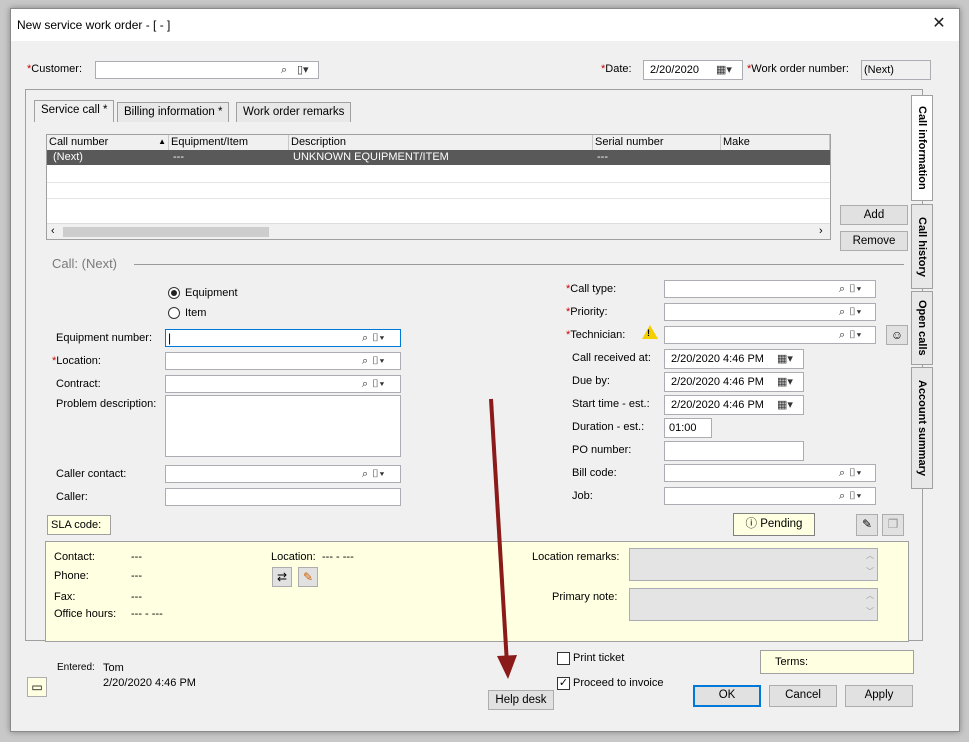  Describe the element at coordinates (284, 70) in the screenshot. I see `search-icon: ⌕` at that location.